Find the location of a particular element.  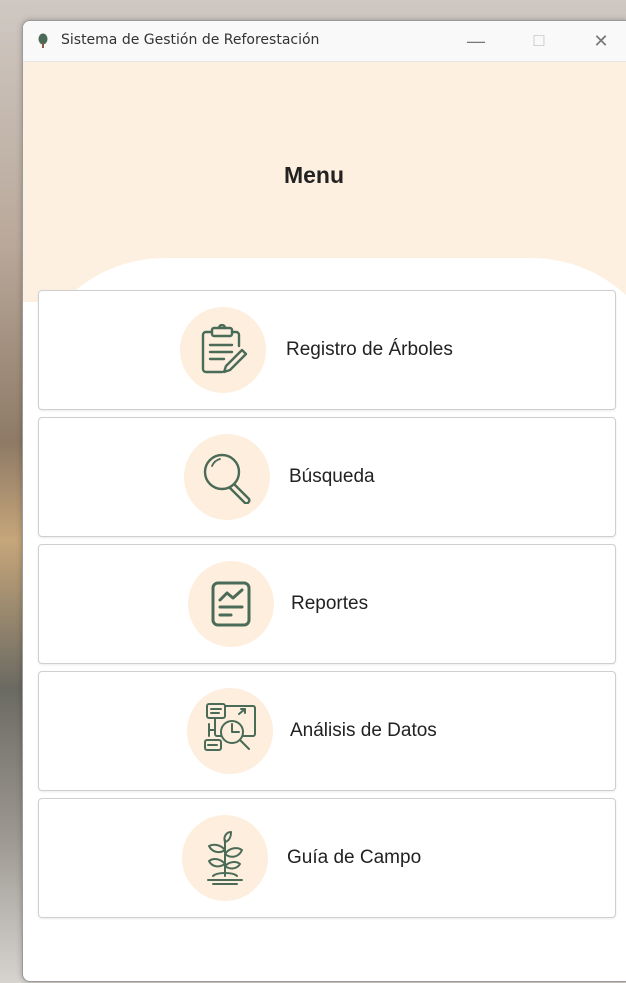

menu-item-label: Guía de Campo is located at coordinates (354, 857).